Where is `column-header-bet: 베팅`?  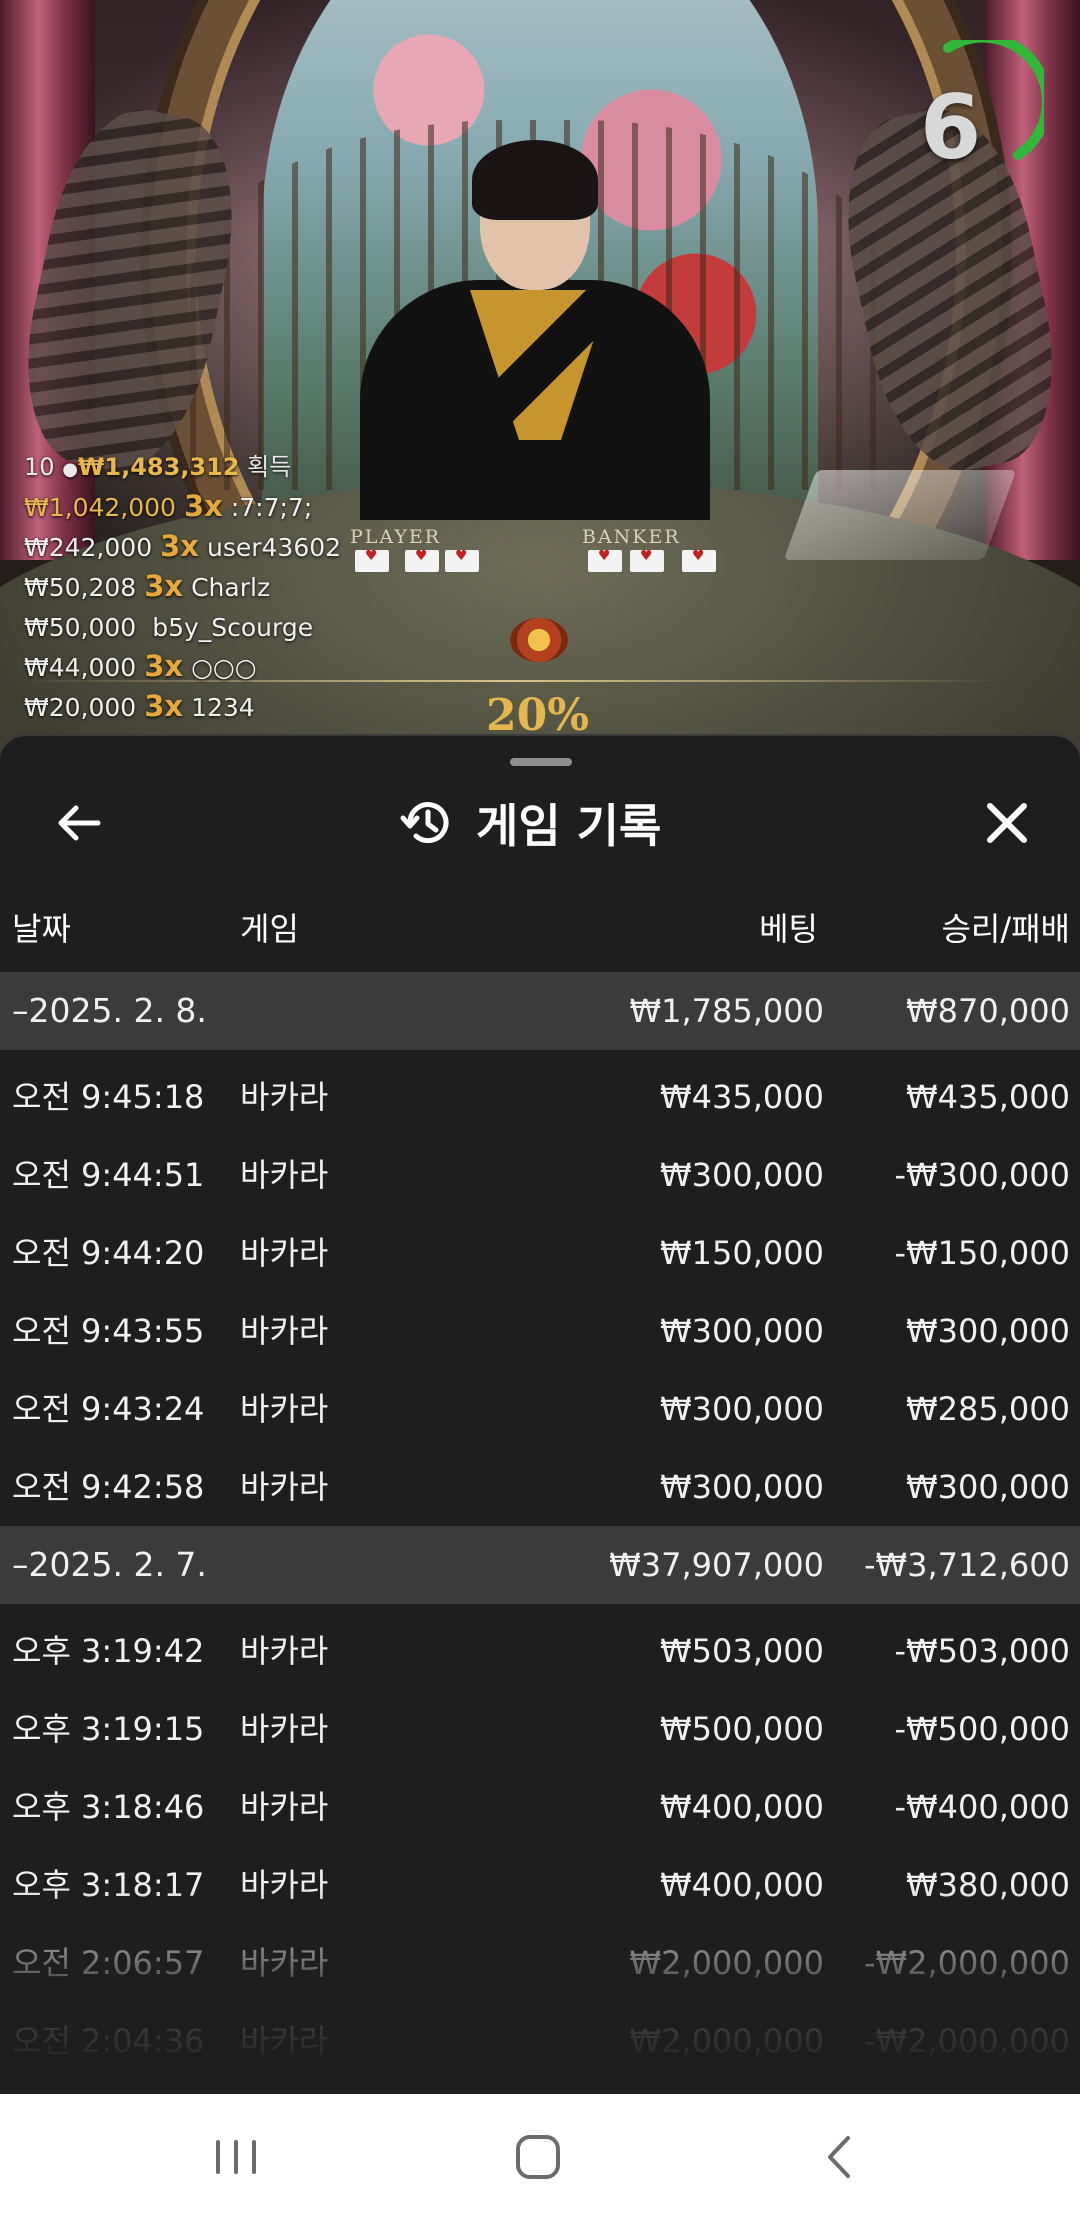 column-header-bet: 베팅 is located at coordinates (788, 927).